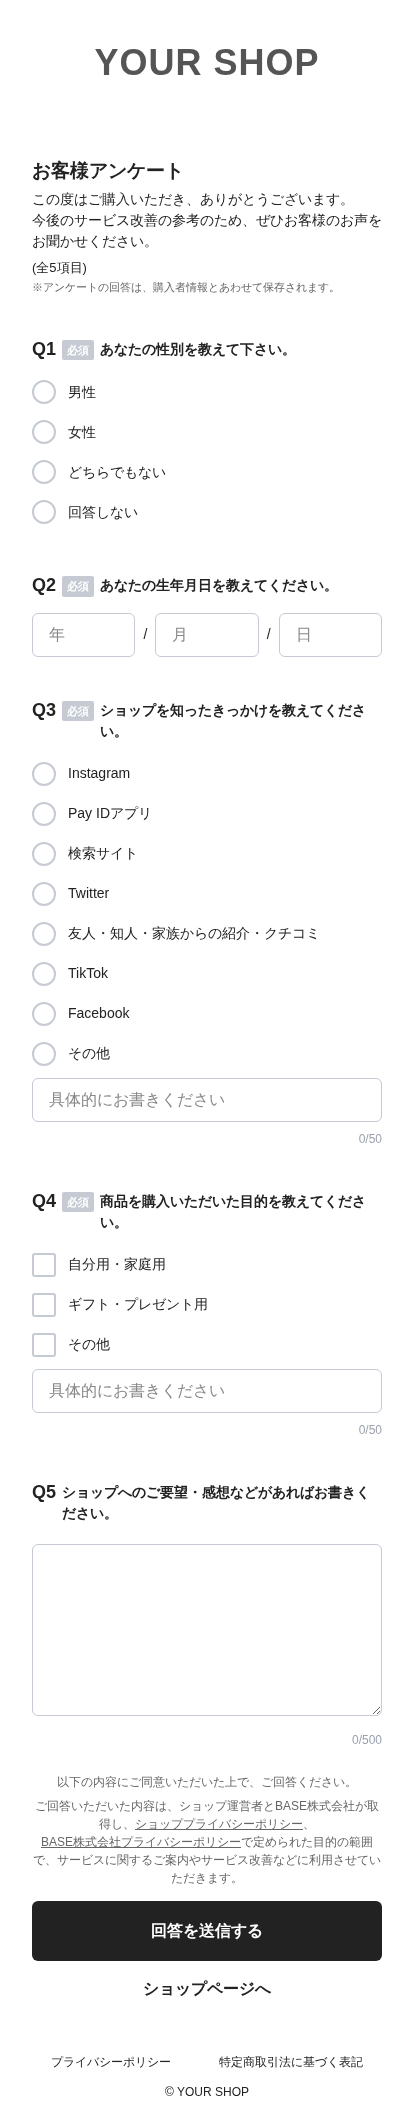 The height and width of the screenshot is (2113, 414). I want to click on consent-lead: 以下の内容にご同意いただいた上で、ご回答ください。, so click(207, 1782).